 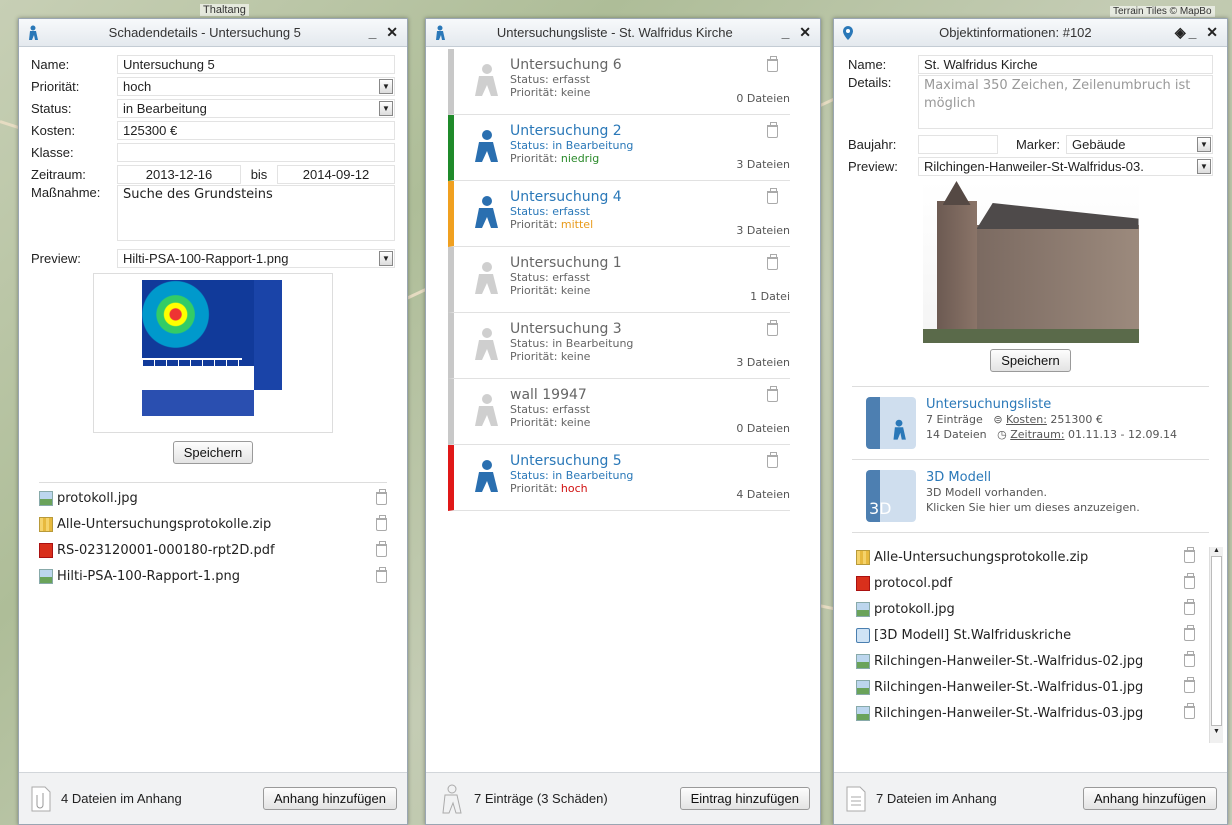 What do you see at coordinates (179, 174) in the screenshot?
I see `date-from-field: 2013-12-16` at bounding box center [179, 174].